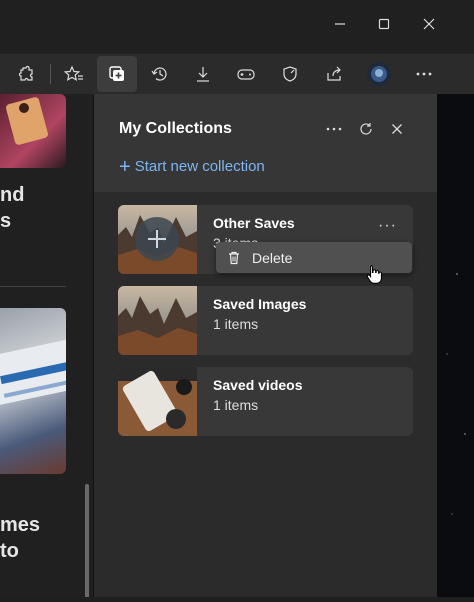 This screenshot has height=602, width=474. I want to click on browser-essentials-icon, so click(290, 74).